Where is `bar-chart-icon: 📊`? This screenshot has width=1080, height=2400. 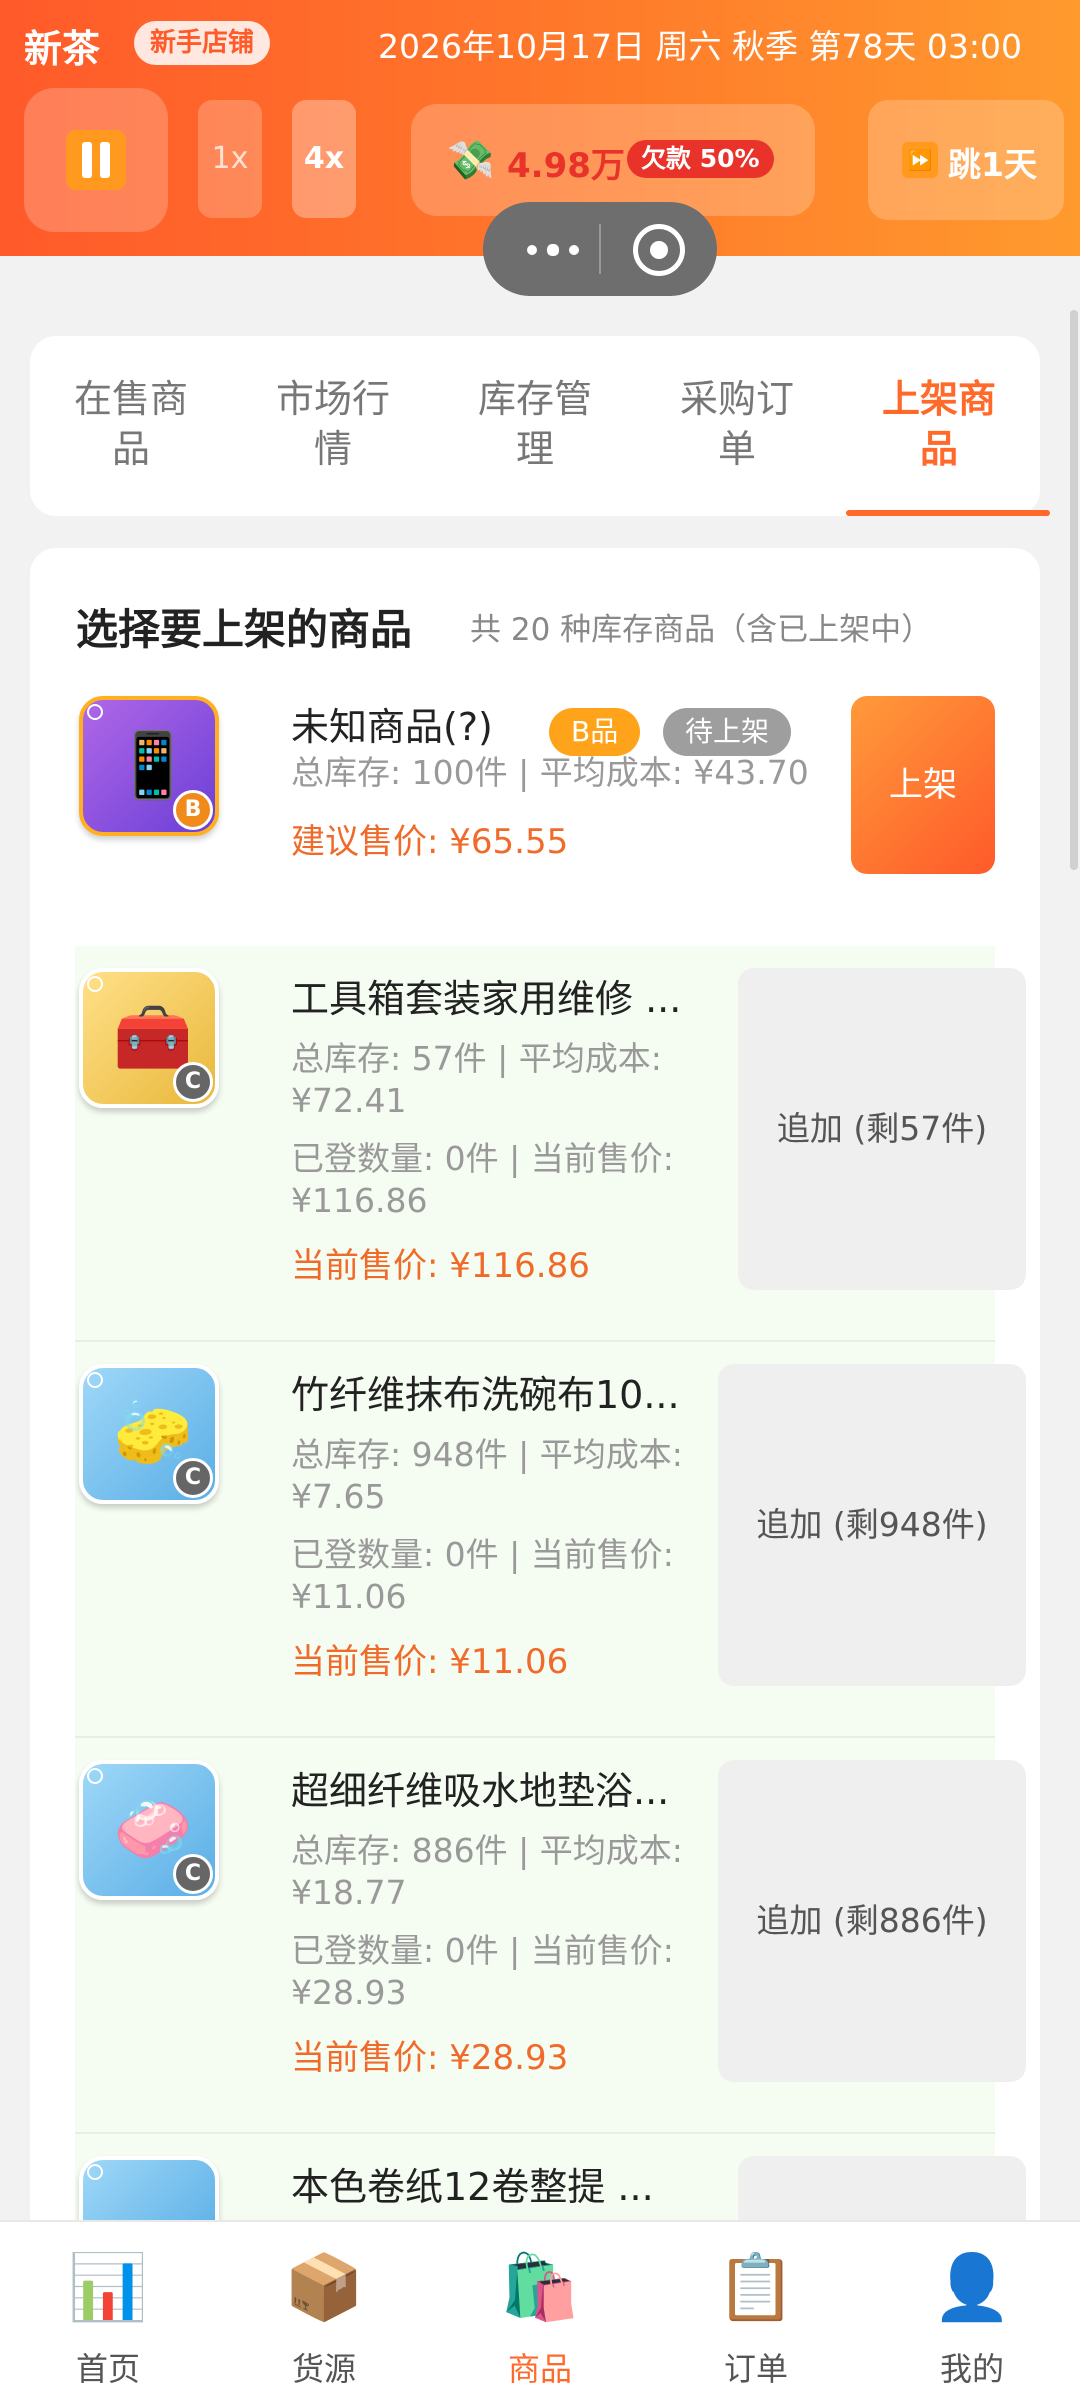 bar-chart-icon: 📊 is located at coordinates (108, 2288).